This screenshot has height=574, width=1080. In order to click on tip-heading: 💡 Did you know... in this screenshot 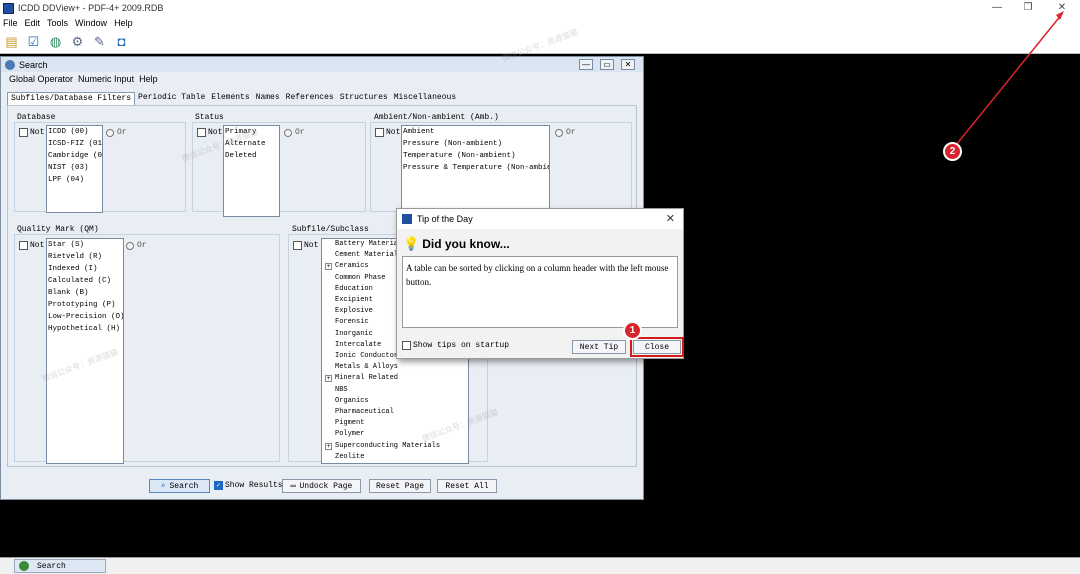, I will do `click(456, 244)`.